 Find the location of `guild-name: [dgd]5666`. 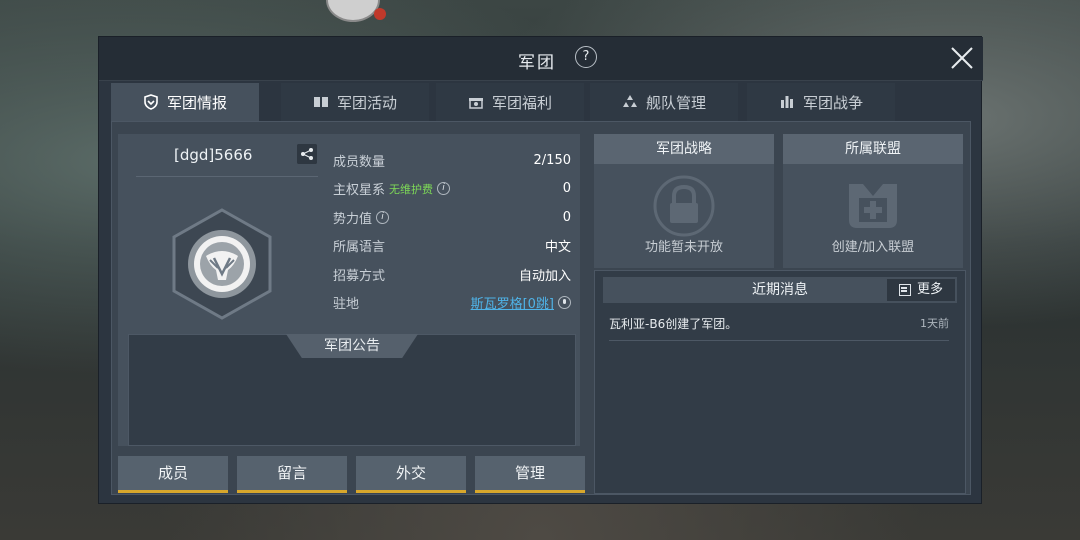

guild-name: [dgd]5666 is located at coordinates (213, 155).